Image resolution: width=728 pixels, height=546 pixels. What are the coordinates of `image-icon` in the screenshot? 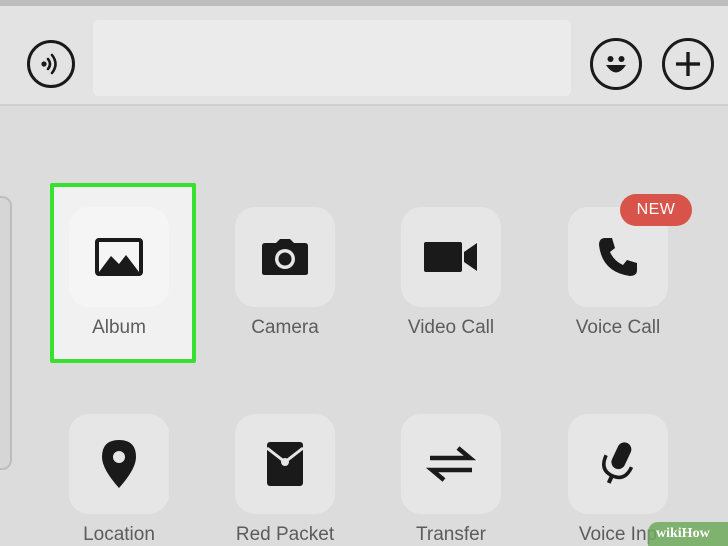 It's located at (119, 257).